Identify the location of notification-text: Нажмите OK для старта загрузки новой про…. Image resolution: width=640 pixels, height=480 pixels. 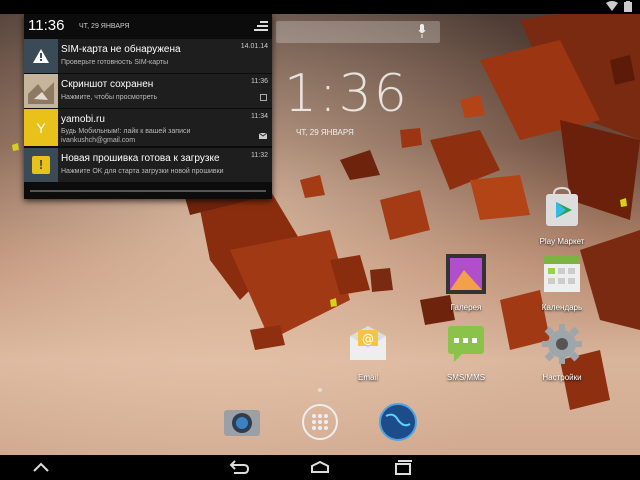
(142, 171).